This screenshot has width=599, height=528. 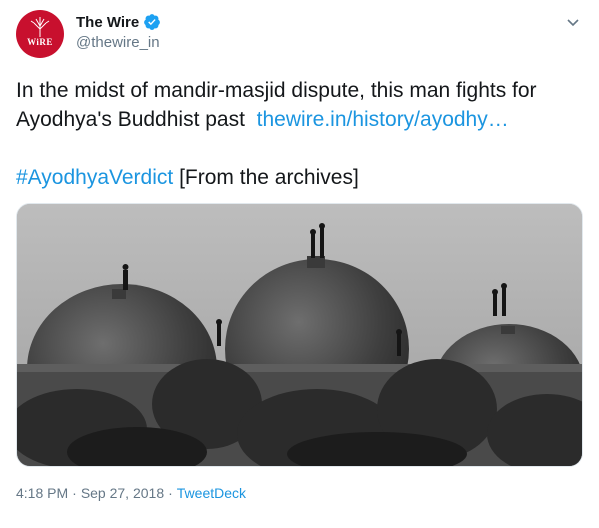 I want to click on author-name-row: The Wire, so click(x=118, y=22).